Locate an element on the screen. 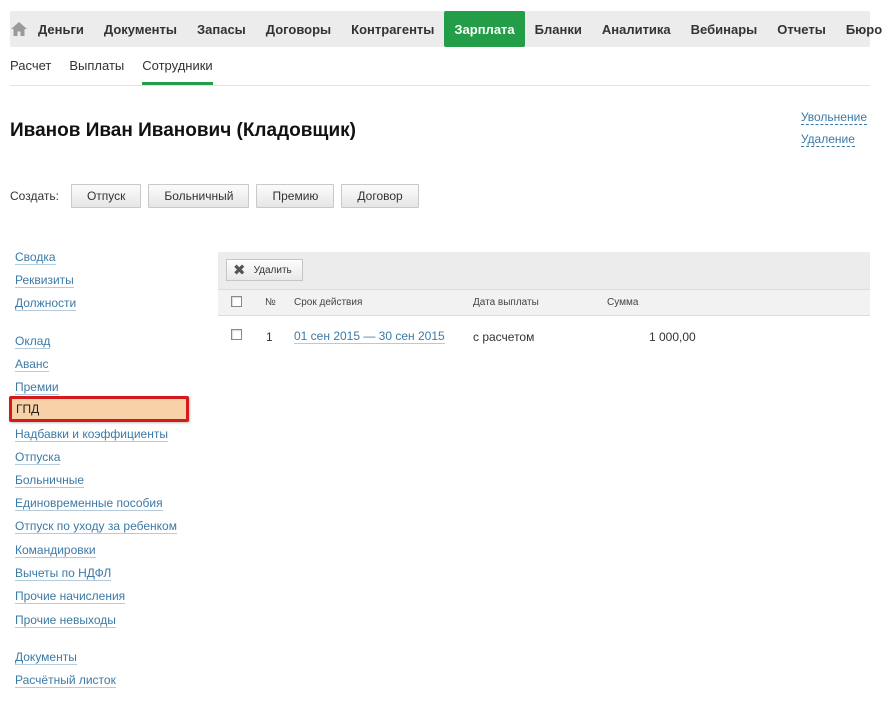 The width and height of the screenshot is (882, 704). create-vacation-button: Отпуск is located at coordinates (106, 196).